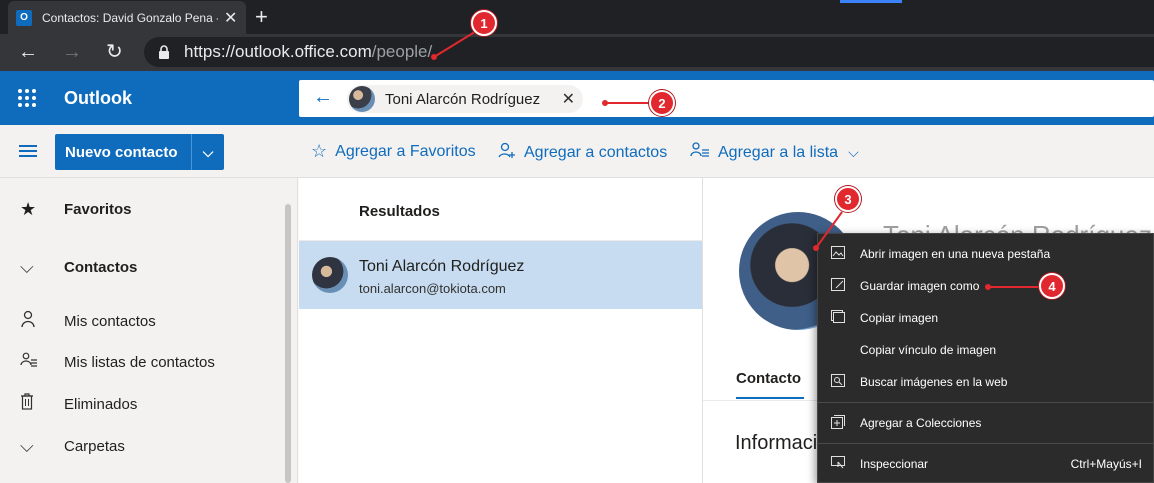 The height and width of the screenshot is (483, 1154). What do you see at coordinates (899, 318) in the screenshot?
I see `menu-item-label: Copiar imagen` at bounding box center [899, 318].